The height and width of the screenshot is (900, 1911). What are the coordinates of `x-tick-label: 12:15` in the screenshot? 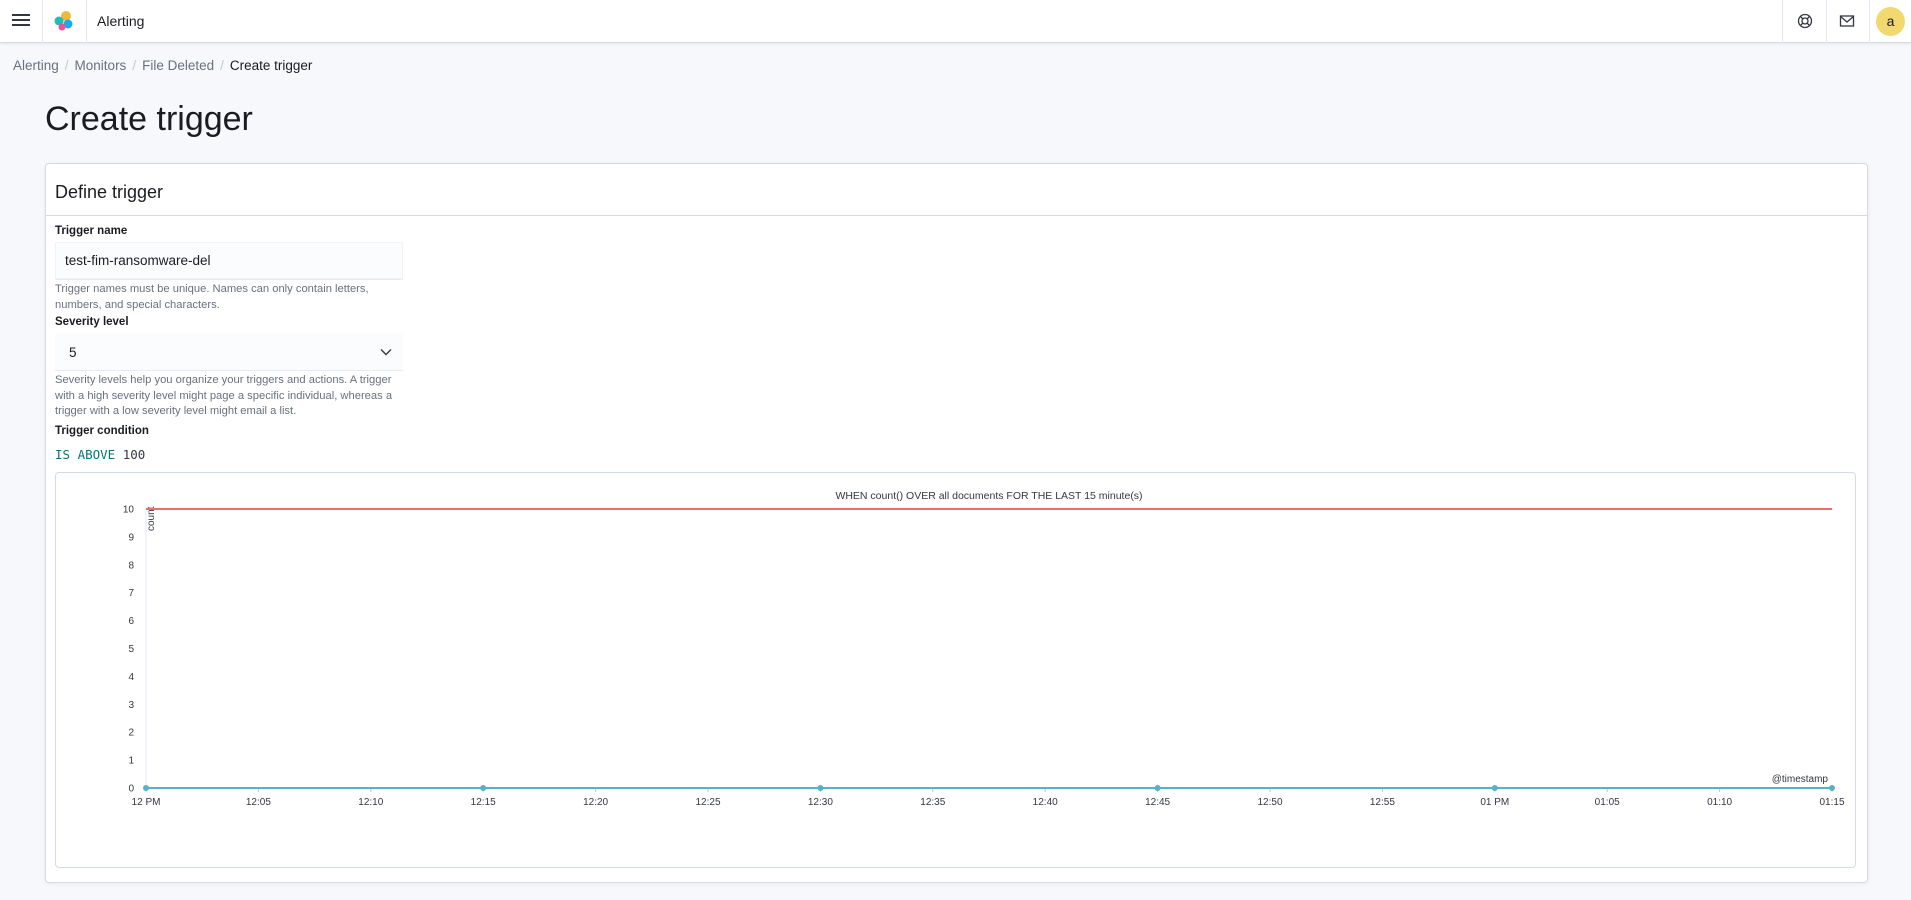 It's located at (483, 802).